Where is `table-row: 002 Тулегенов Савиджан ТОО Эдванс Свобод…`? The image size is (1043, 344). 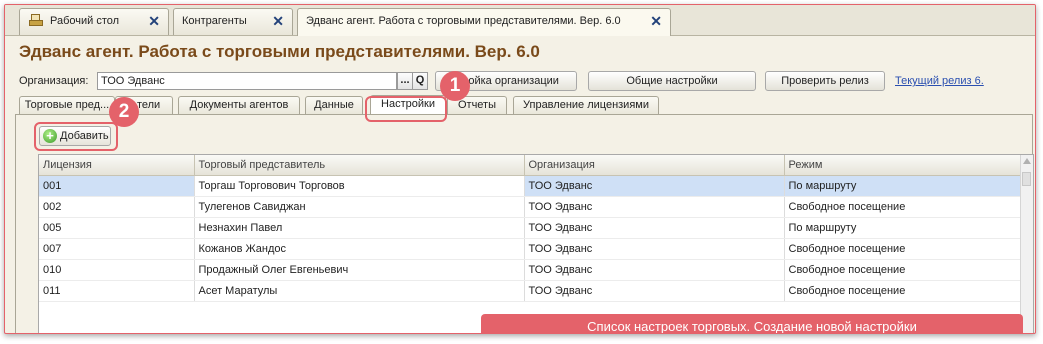
table-row: 002 Тулегенов Савиджан ТОО Эдванс Свобод… is located at coordinates (531, 207).